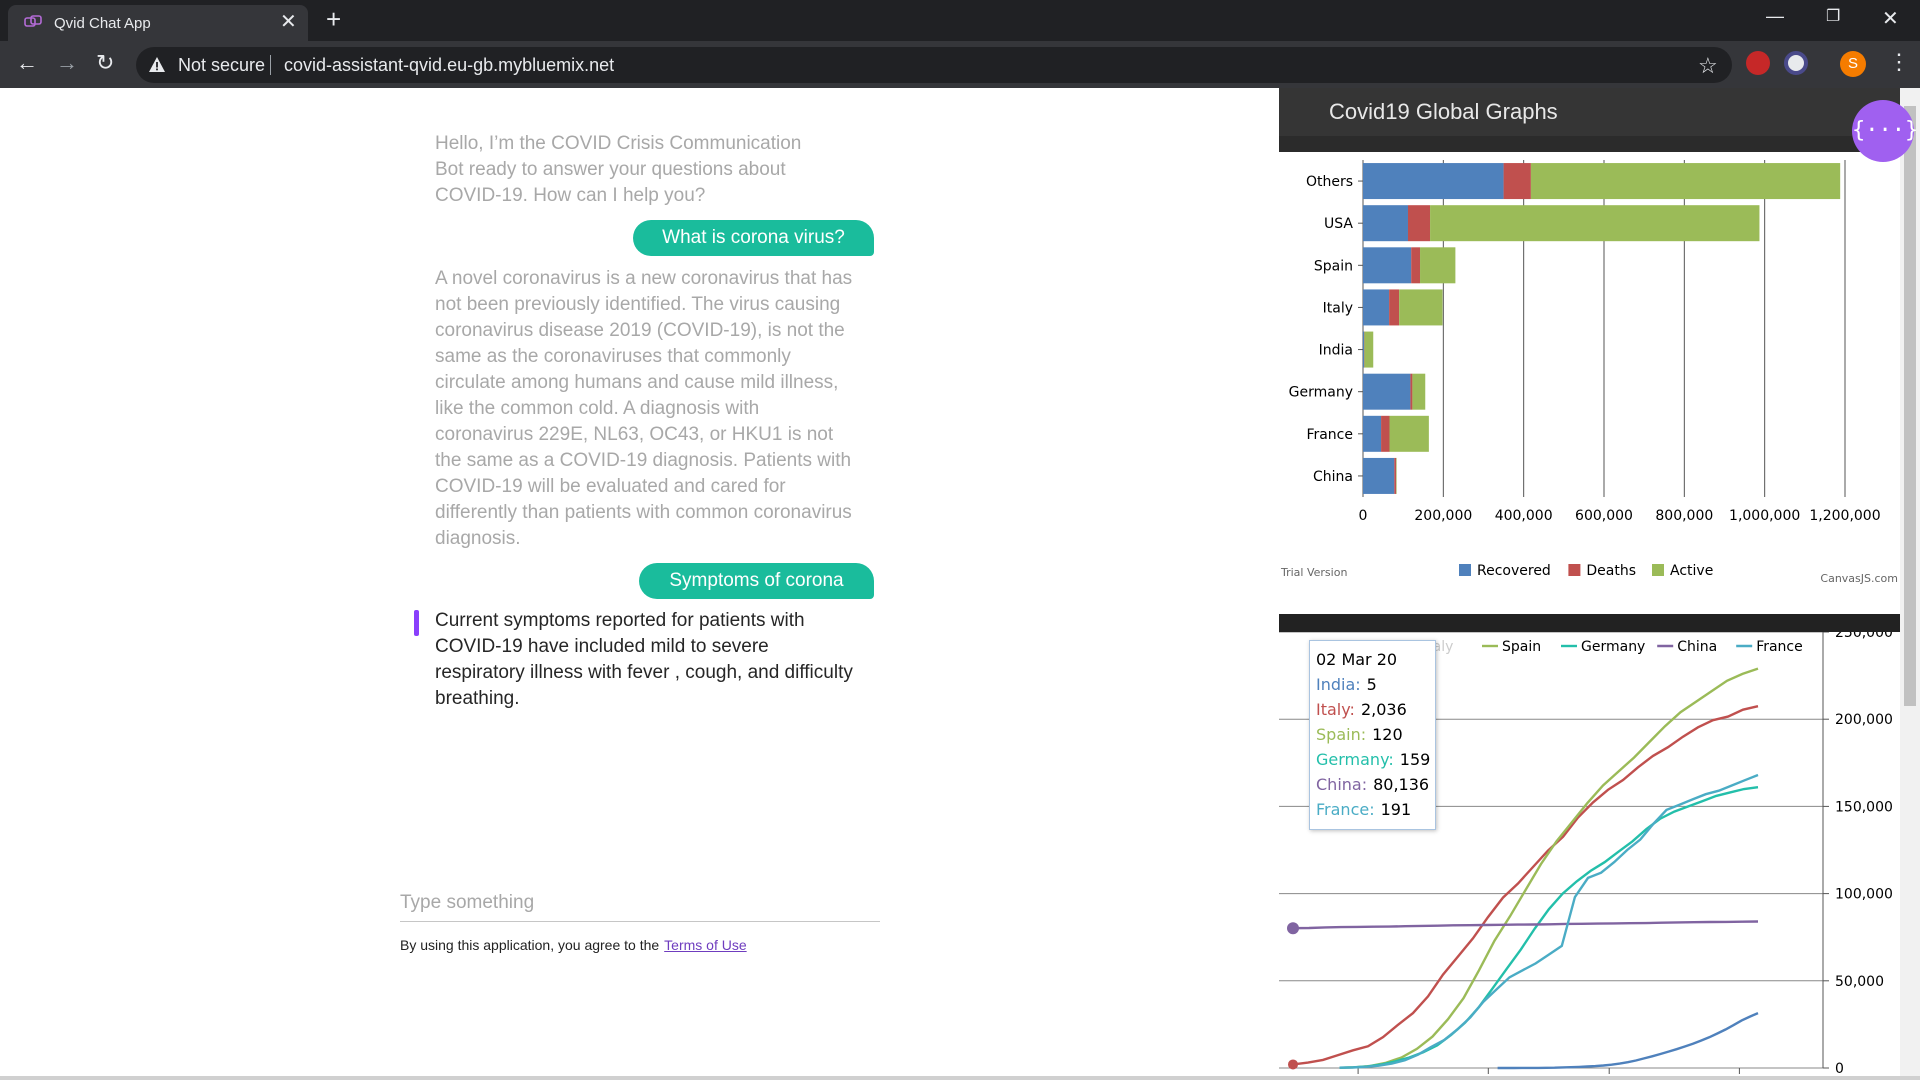 This screenshot has width=1920, height=1080. Describe the element at coordinates (1415, 759) in the screenshot. I see `tooltip-value-germany: 159` at that location.